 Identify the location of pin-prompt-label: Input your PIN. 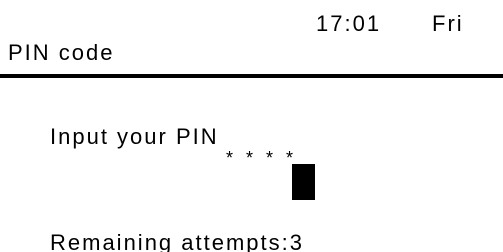
(134, 136).